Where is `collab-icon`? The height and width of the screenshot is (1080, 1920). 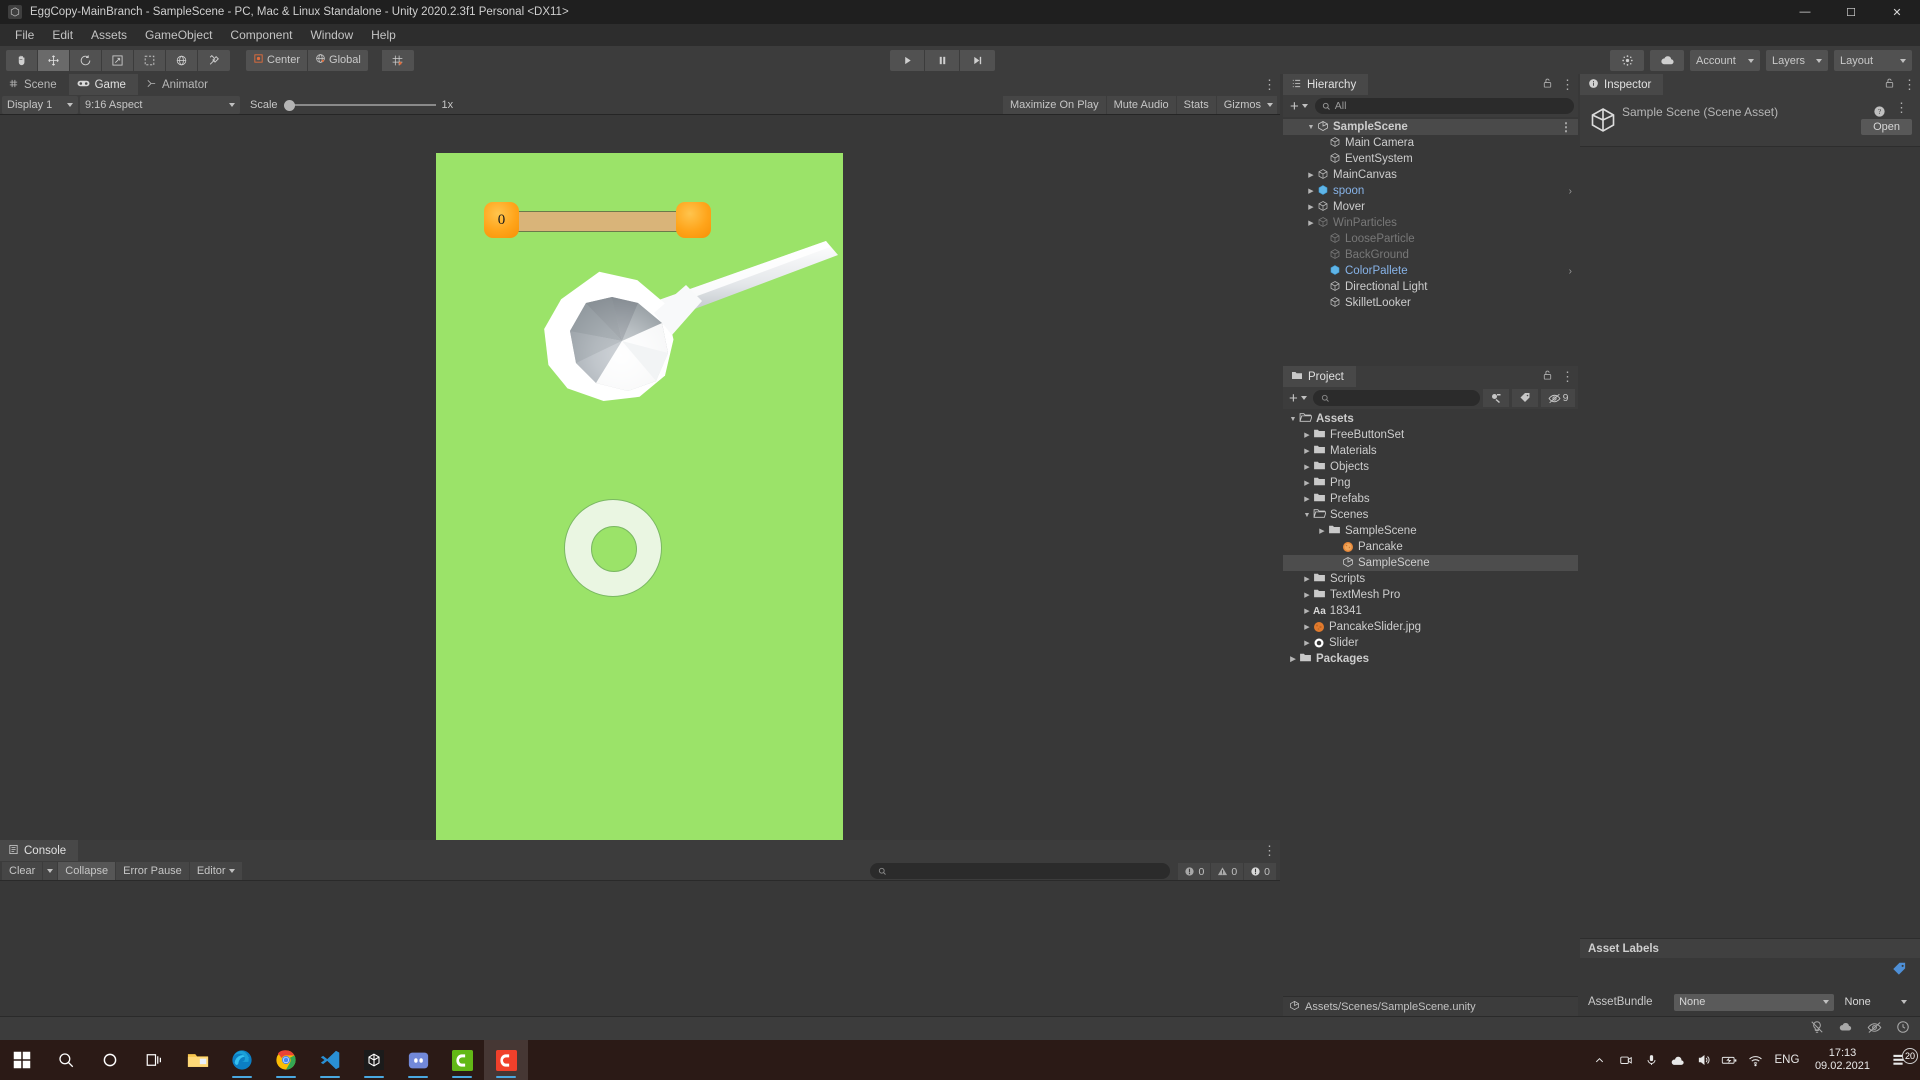 collab-icon is located at coordinates (1845, 1028).